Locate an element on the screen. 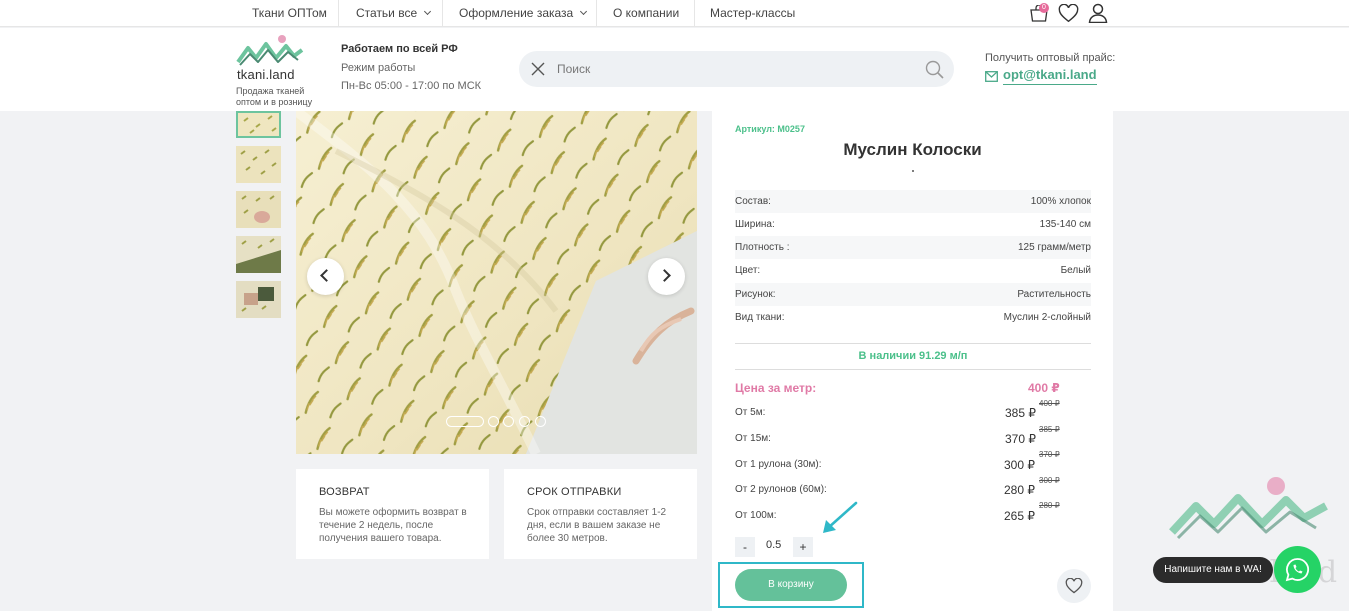  tier-old-price: 300 ₽ is located at coordinates (1049, 480).